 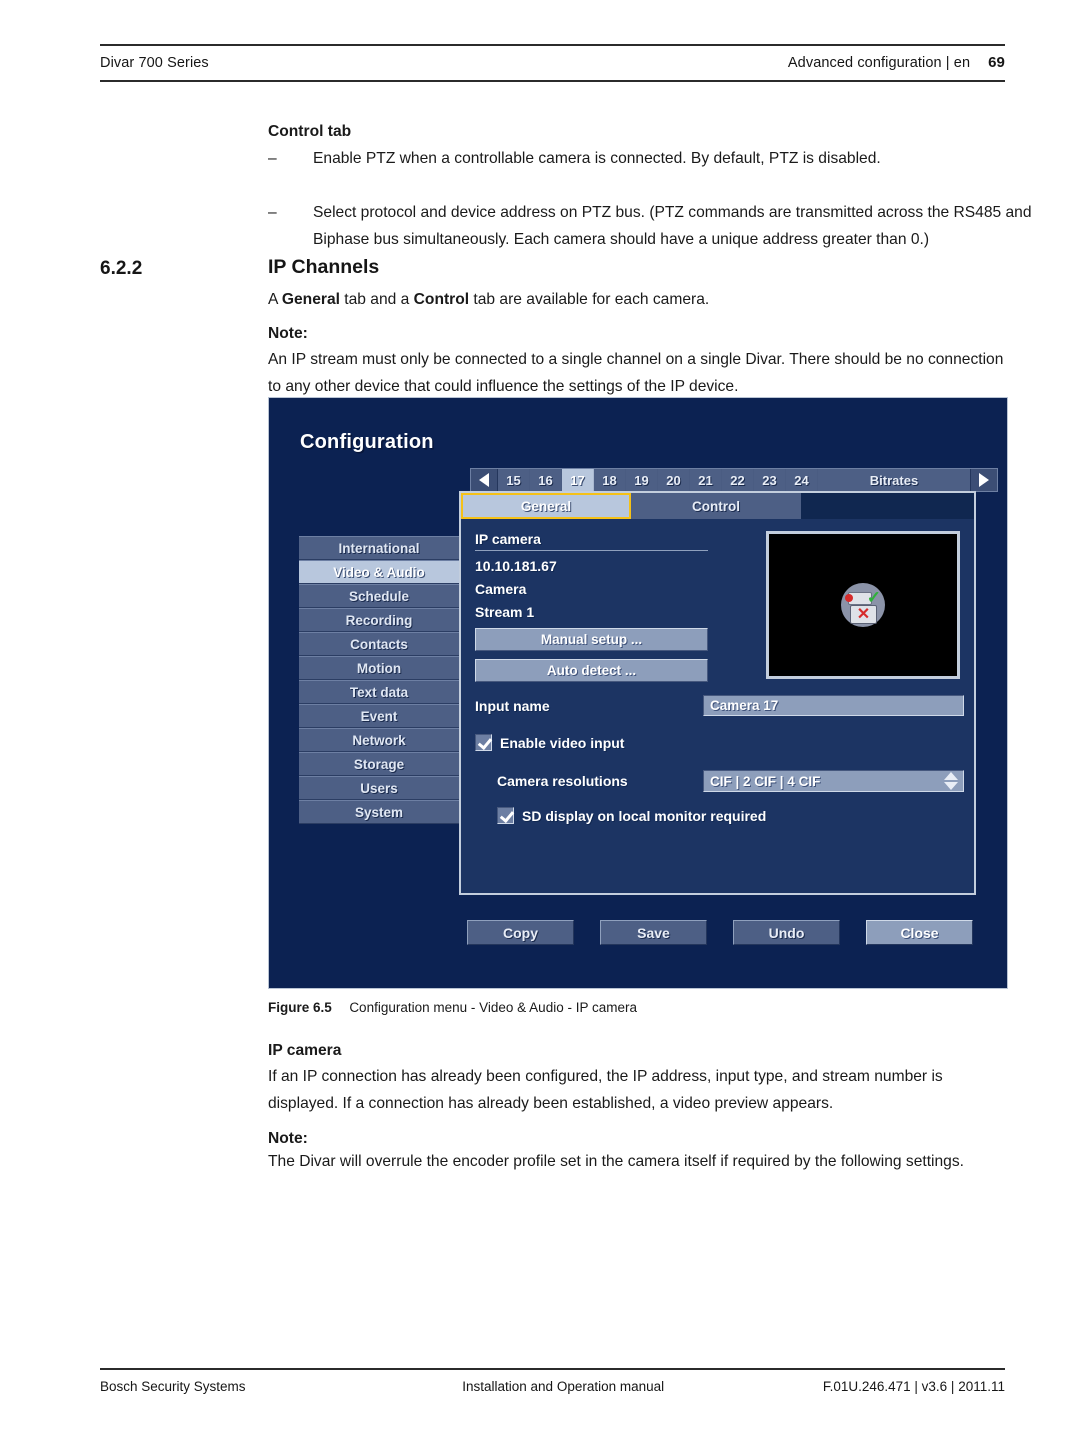 What do you see at coordinates (770, 480) in the screenshot?
I see `channel-button-23: 23` at bounding box center [770, 480].